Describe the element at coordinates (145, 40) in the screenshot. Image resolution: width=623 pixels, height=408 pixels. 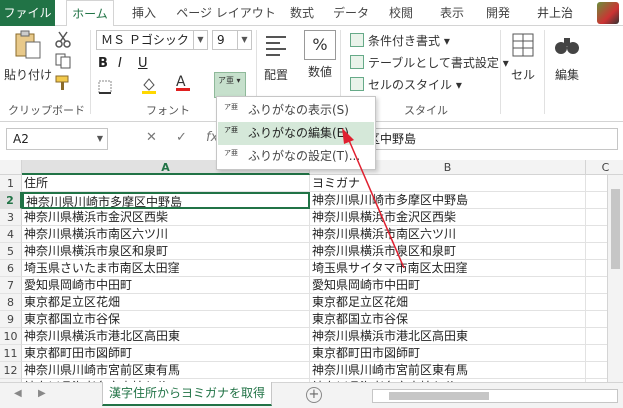
I see `font-name-value: ＭＳ Ｐゴシック` at that location.